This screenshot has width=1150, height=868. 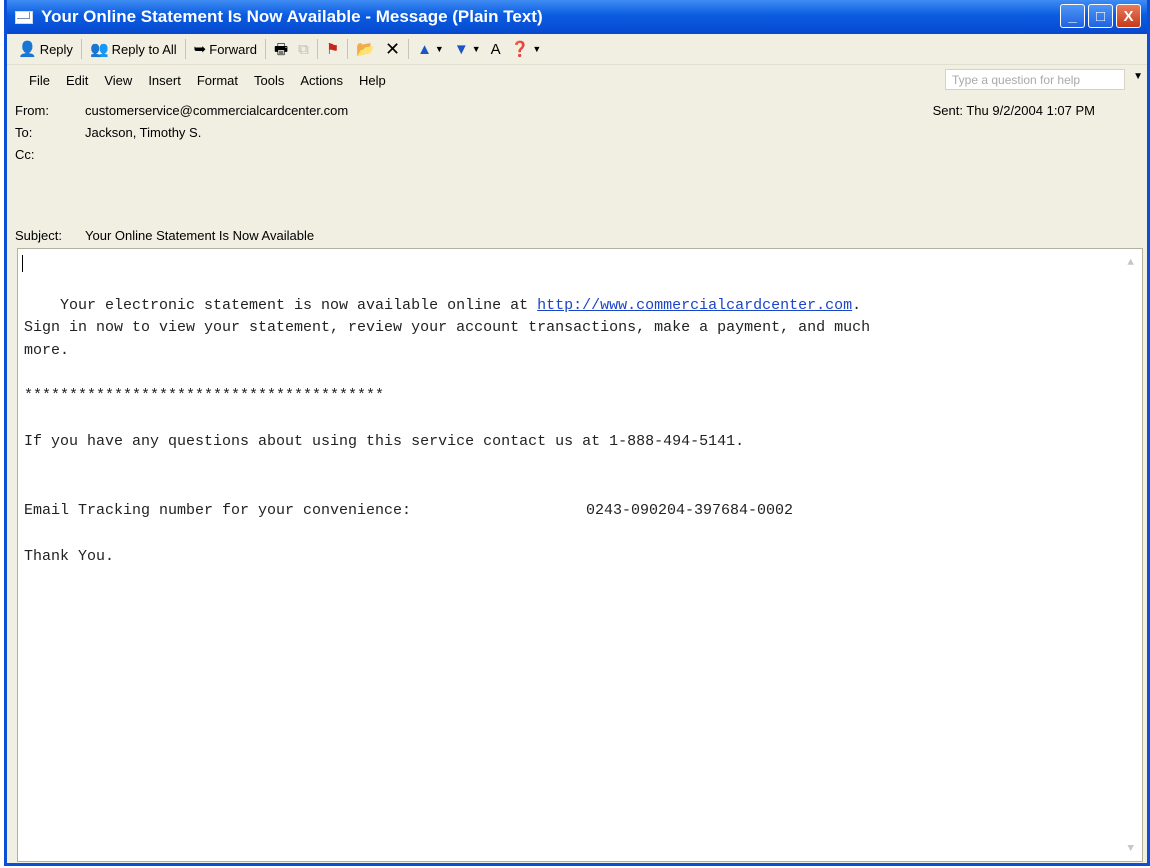 What do you see at coordinates (424, 49) in the screenshot?
I see `up-arrow-icon: ▲` at bounding box center [424, 49].